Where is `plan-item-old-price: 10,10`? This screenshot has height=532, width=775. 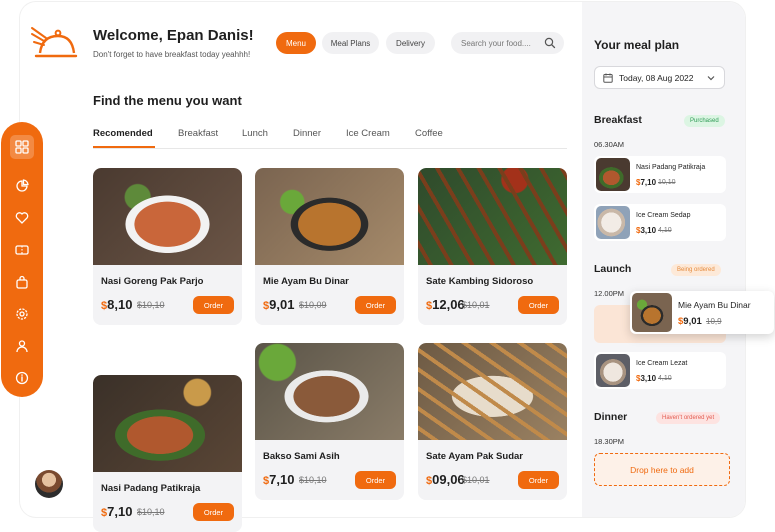 plan-item-old-price: 10,10 is located at coordinates (667, 182).